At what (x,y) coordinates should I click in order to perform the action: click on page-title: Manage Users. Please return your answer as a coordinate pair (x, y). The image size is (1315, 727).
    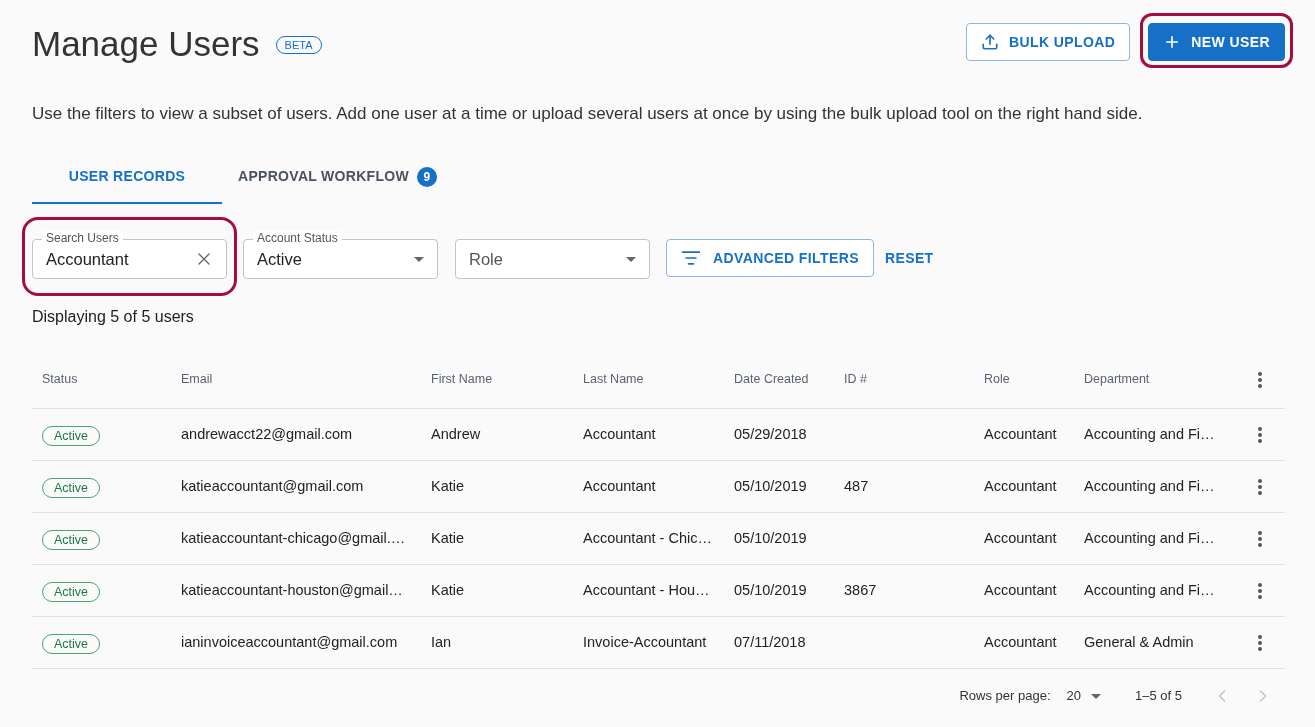
    Looking at the image, I should click on (146, 44).